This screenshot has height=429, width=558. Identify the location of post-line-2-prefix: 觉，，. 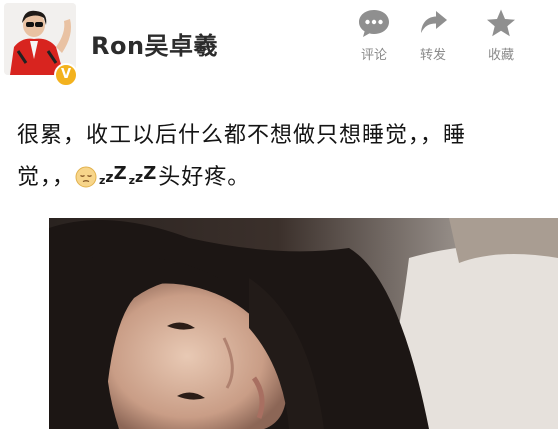
(46, 177).